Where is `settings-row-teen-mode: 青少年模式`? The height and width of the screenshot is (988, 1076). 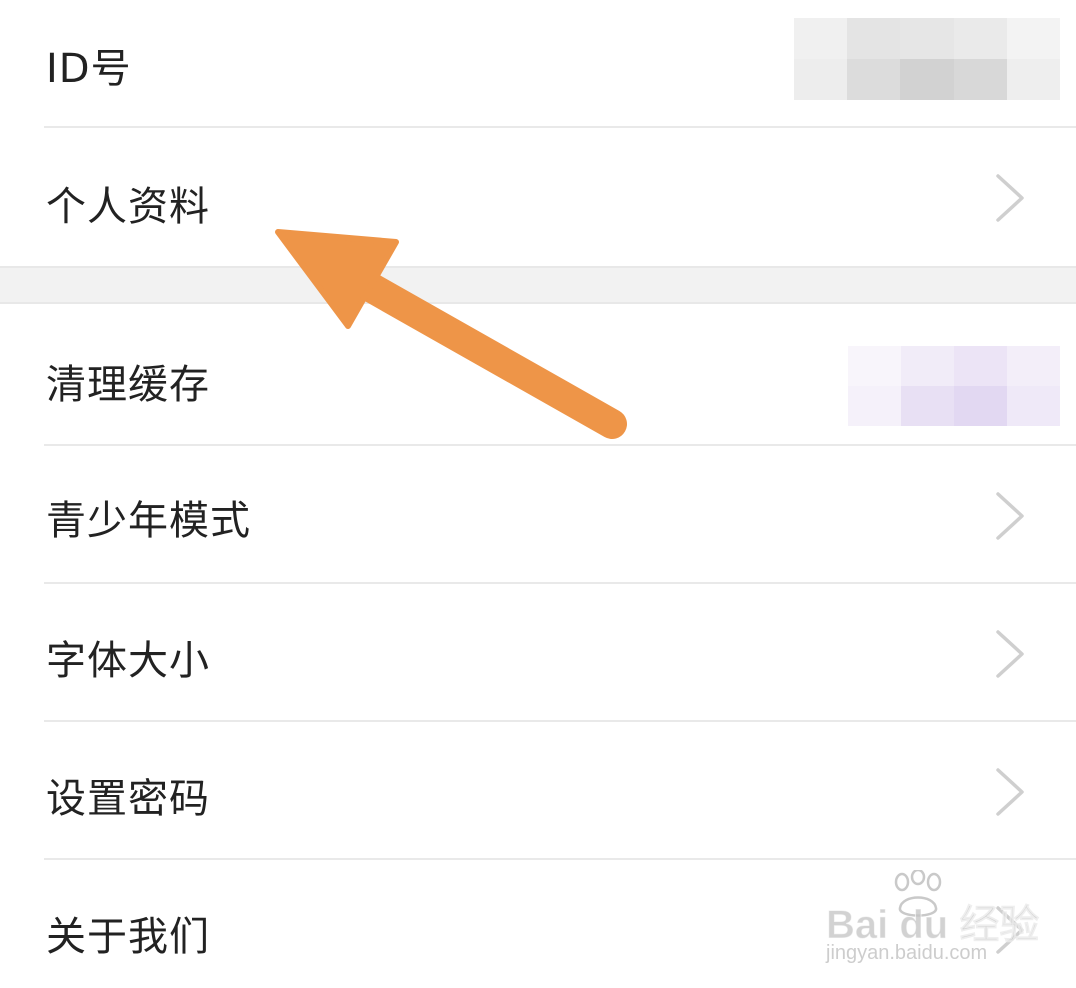 settings-row-teen-mode: 青少年模式 is located at coordinates (538, 515).